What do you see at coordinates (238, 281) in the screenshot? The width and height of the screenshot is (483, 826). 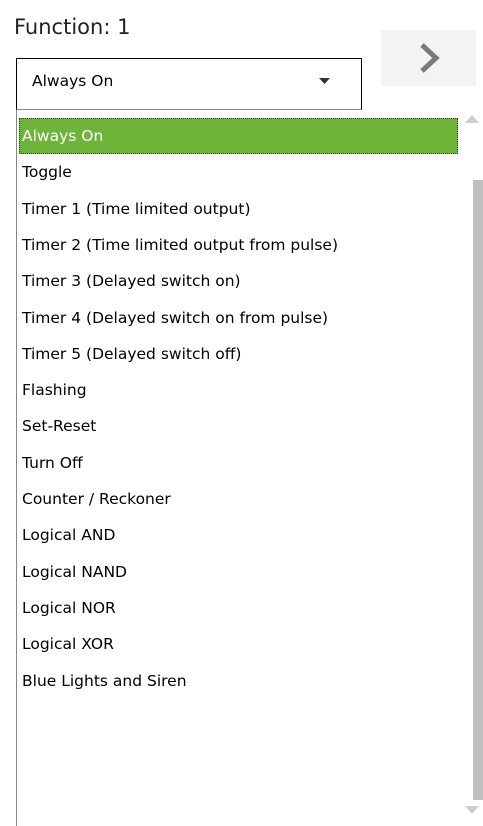 I see `option-item: Timer 3 (Delayed switch on)` at bounding box center [238, 281].